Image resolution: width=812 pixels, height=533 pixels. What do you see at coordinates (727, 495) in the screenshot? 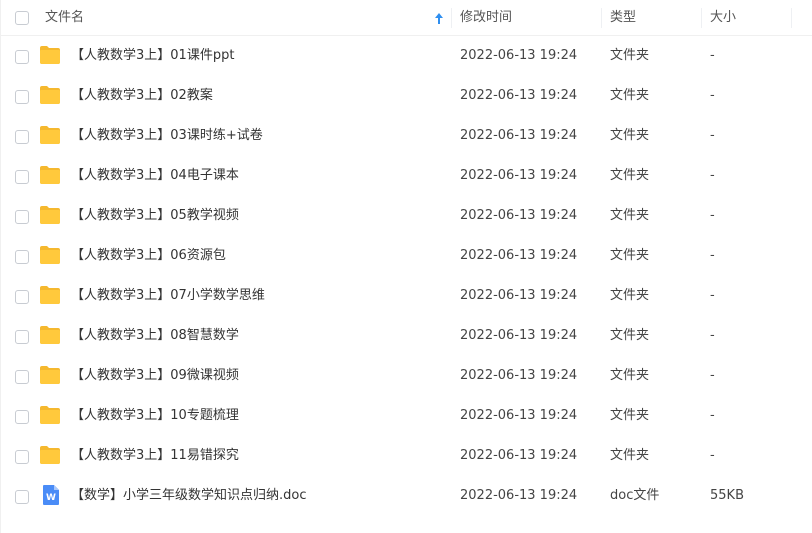
I see `file-size: 55KB` at bounding box center [727, 495].